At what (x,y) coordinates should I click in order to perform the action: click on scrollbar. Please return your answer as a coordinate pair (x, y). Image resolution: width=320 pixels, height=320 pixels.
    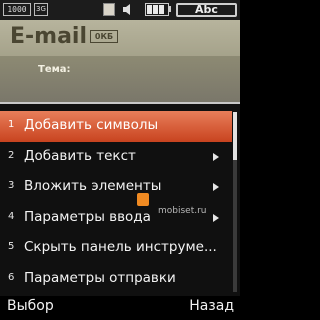
    Looking at the image, I should click on (235, 202).